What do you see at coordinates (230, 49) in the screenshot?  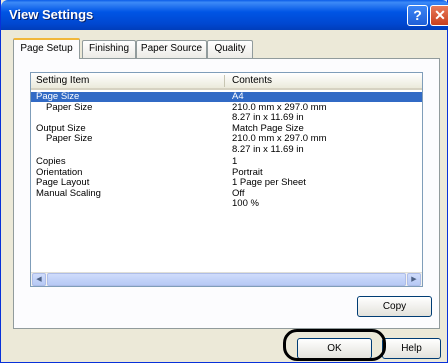 I see `tab-quality: Quality` at bounding box center [230, 49].